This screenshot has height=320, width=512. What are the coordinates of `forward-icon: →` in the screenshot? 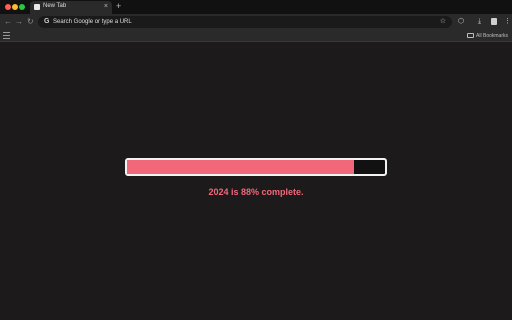 It's located at (19, 22).